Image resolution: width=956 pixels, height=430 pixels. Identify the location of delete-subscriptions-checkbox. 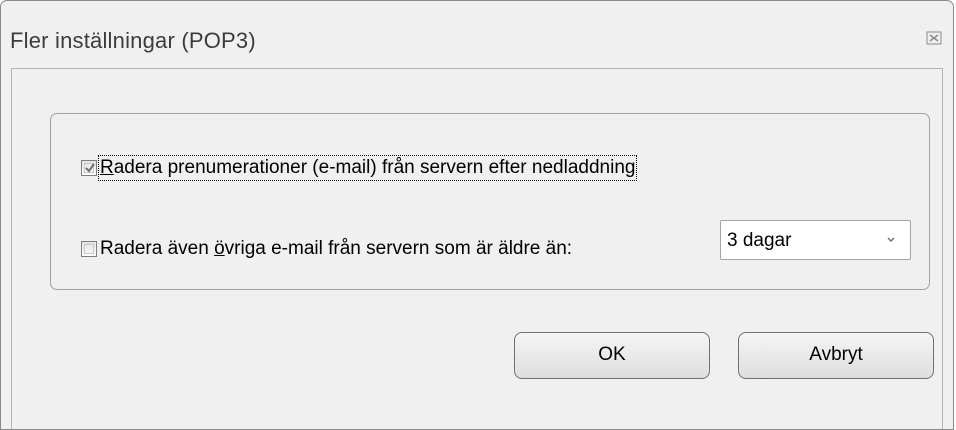
(89, 168).